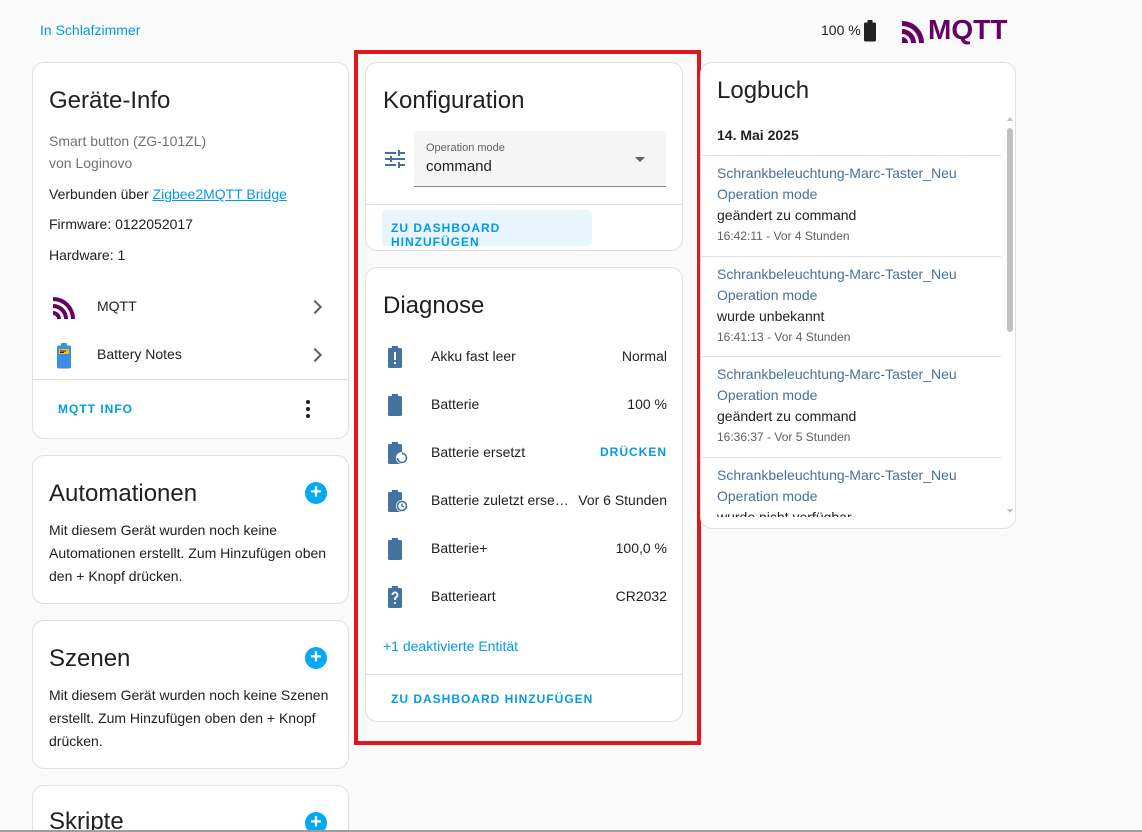 This screenshot has height=832, width=1142. I want to click on operation-mode-select: Operation mode command, so click(540, 159).